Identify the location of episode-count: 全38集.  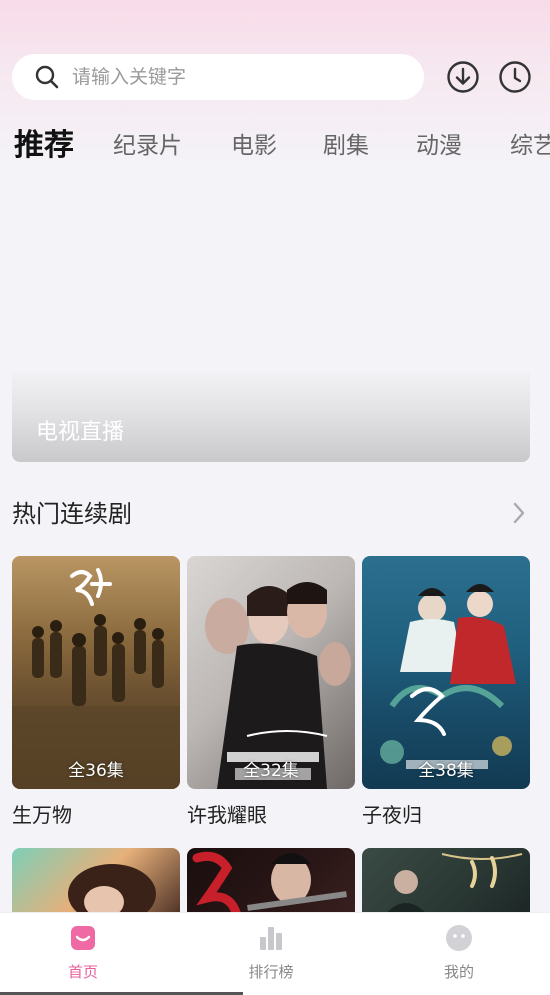
(446, 771).